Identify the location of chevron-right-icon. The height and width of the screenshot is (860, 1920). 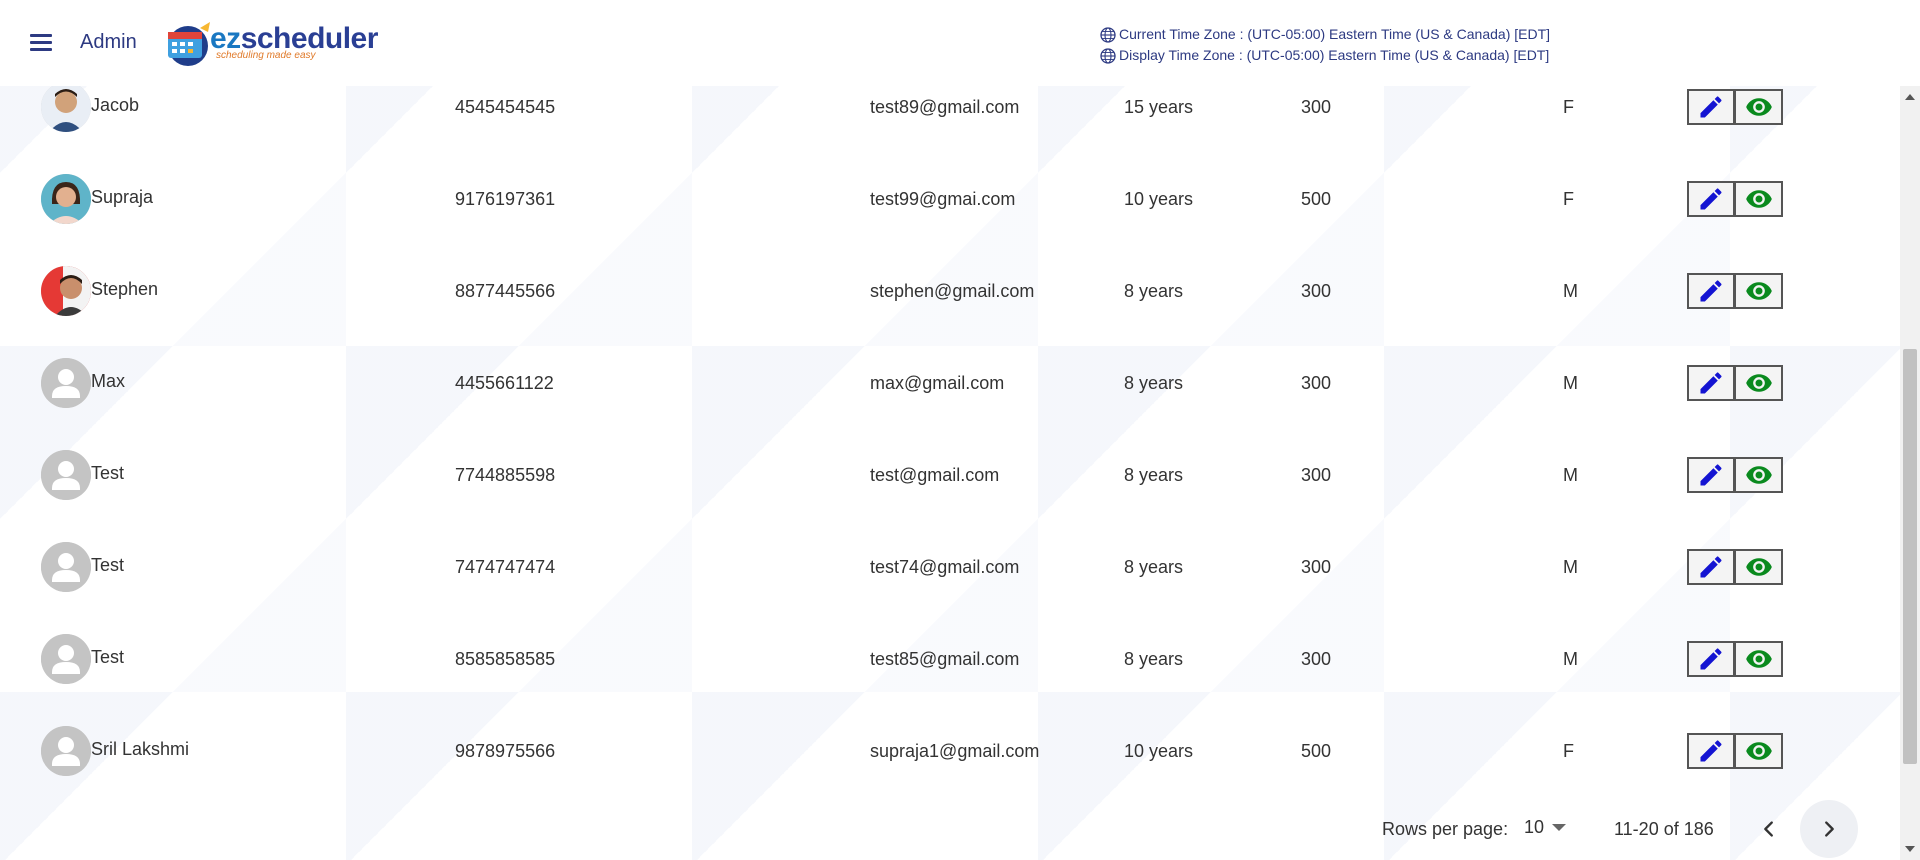
(1829, 829).